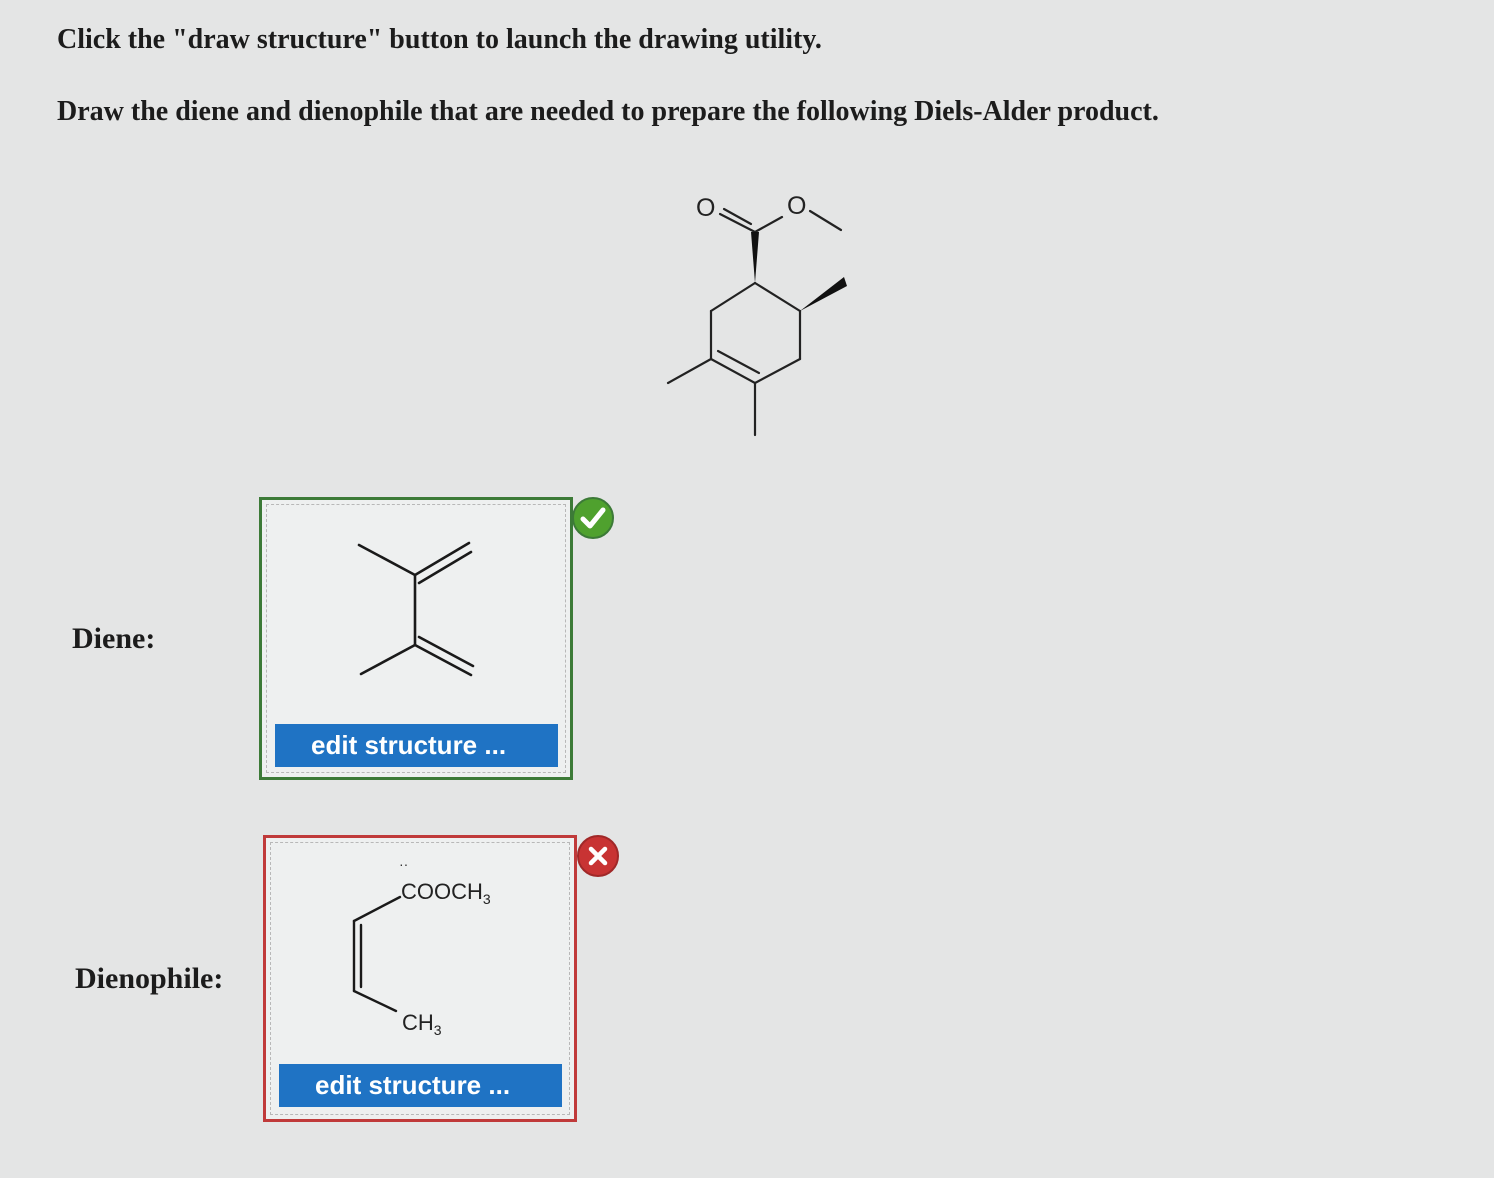 This screenshot has height=1178, width=1494. Describe the element at coordinates (705, 208) in the screenshot. I see `carbonyl-oxygen-label: O` at that location.